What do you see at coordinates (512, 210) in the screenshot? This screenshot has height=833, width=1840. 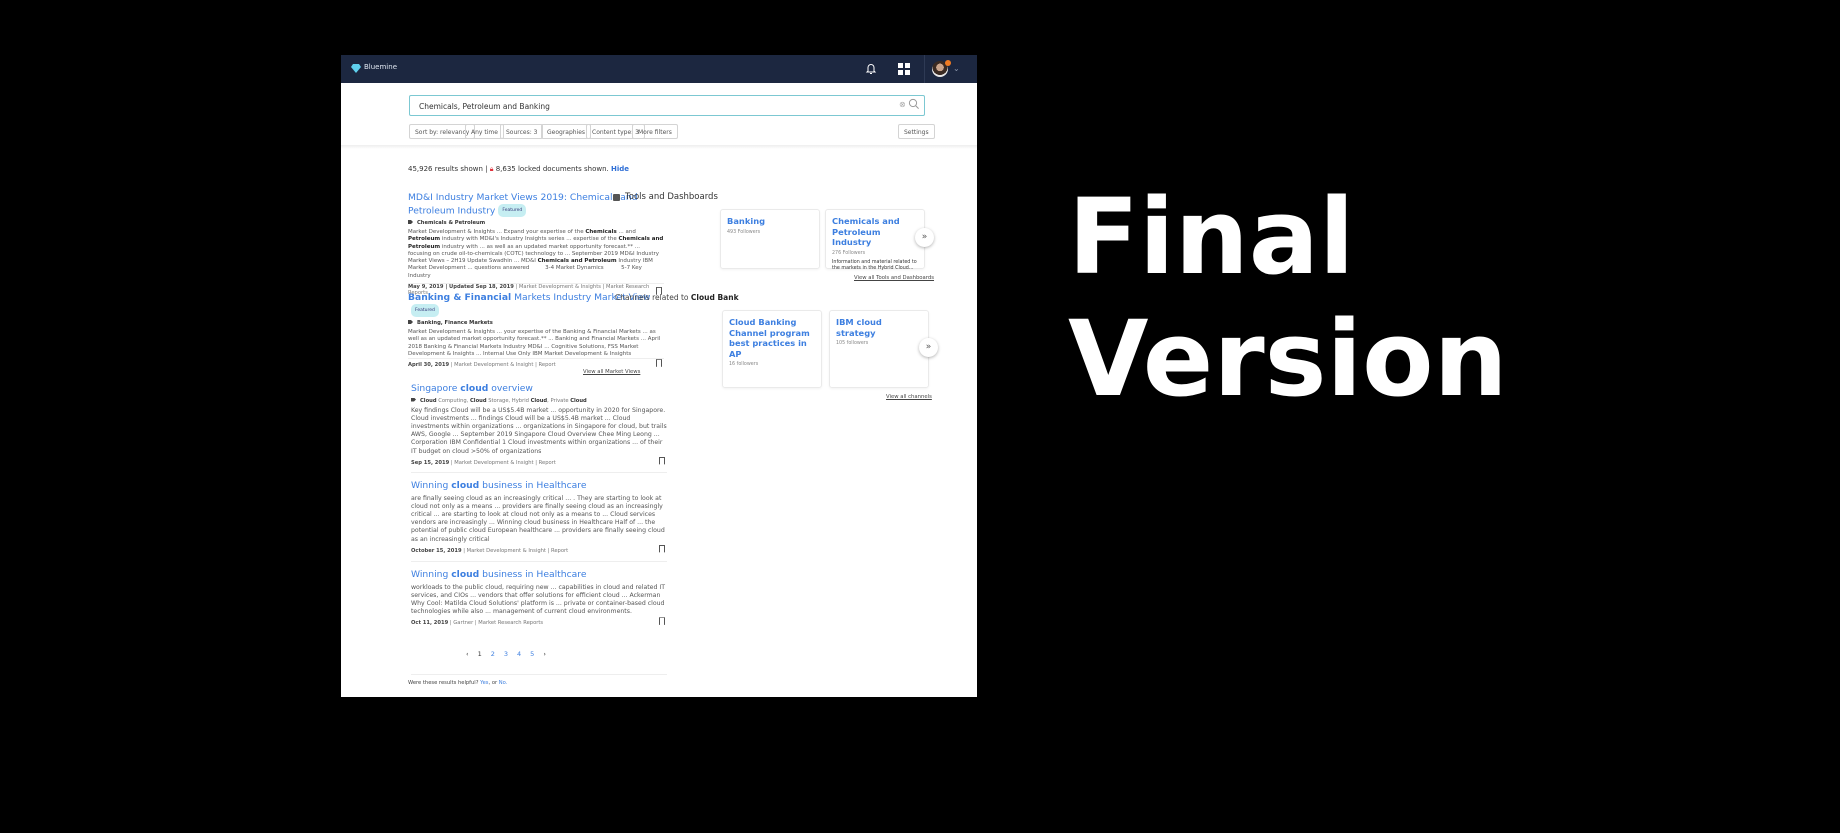 I see `featured-badge: Featured` at bounding box center [512, 210].